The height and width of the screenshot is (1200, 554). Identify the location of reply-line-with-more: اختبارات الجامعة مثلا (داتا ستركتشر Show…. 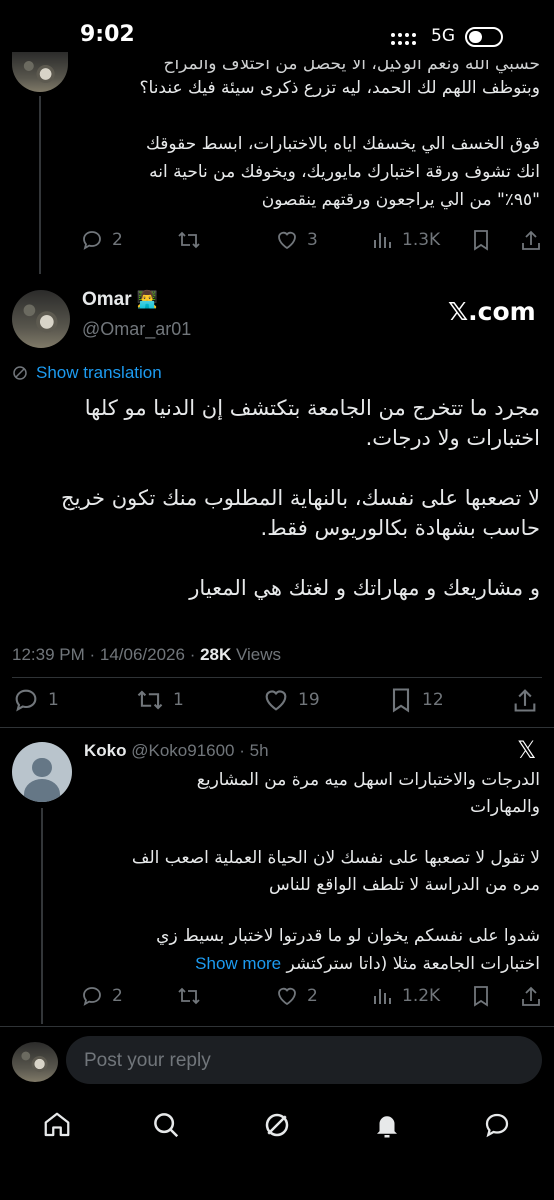
(310, 964).